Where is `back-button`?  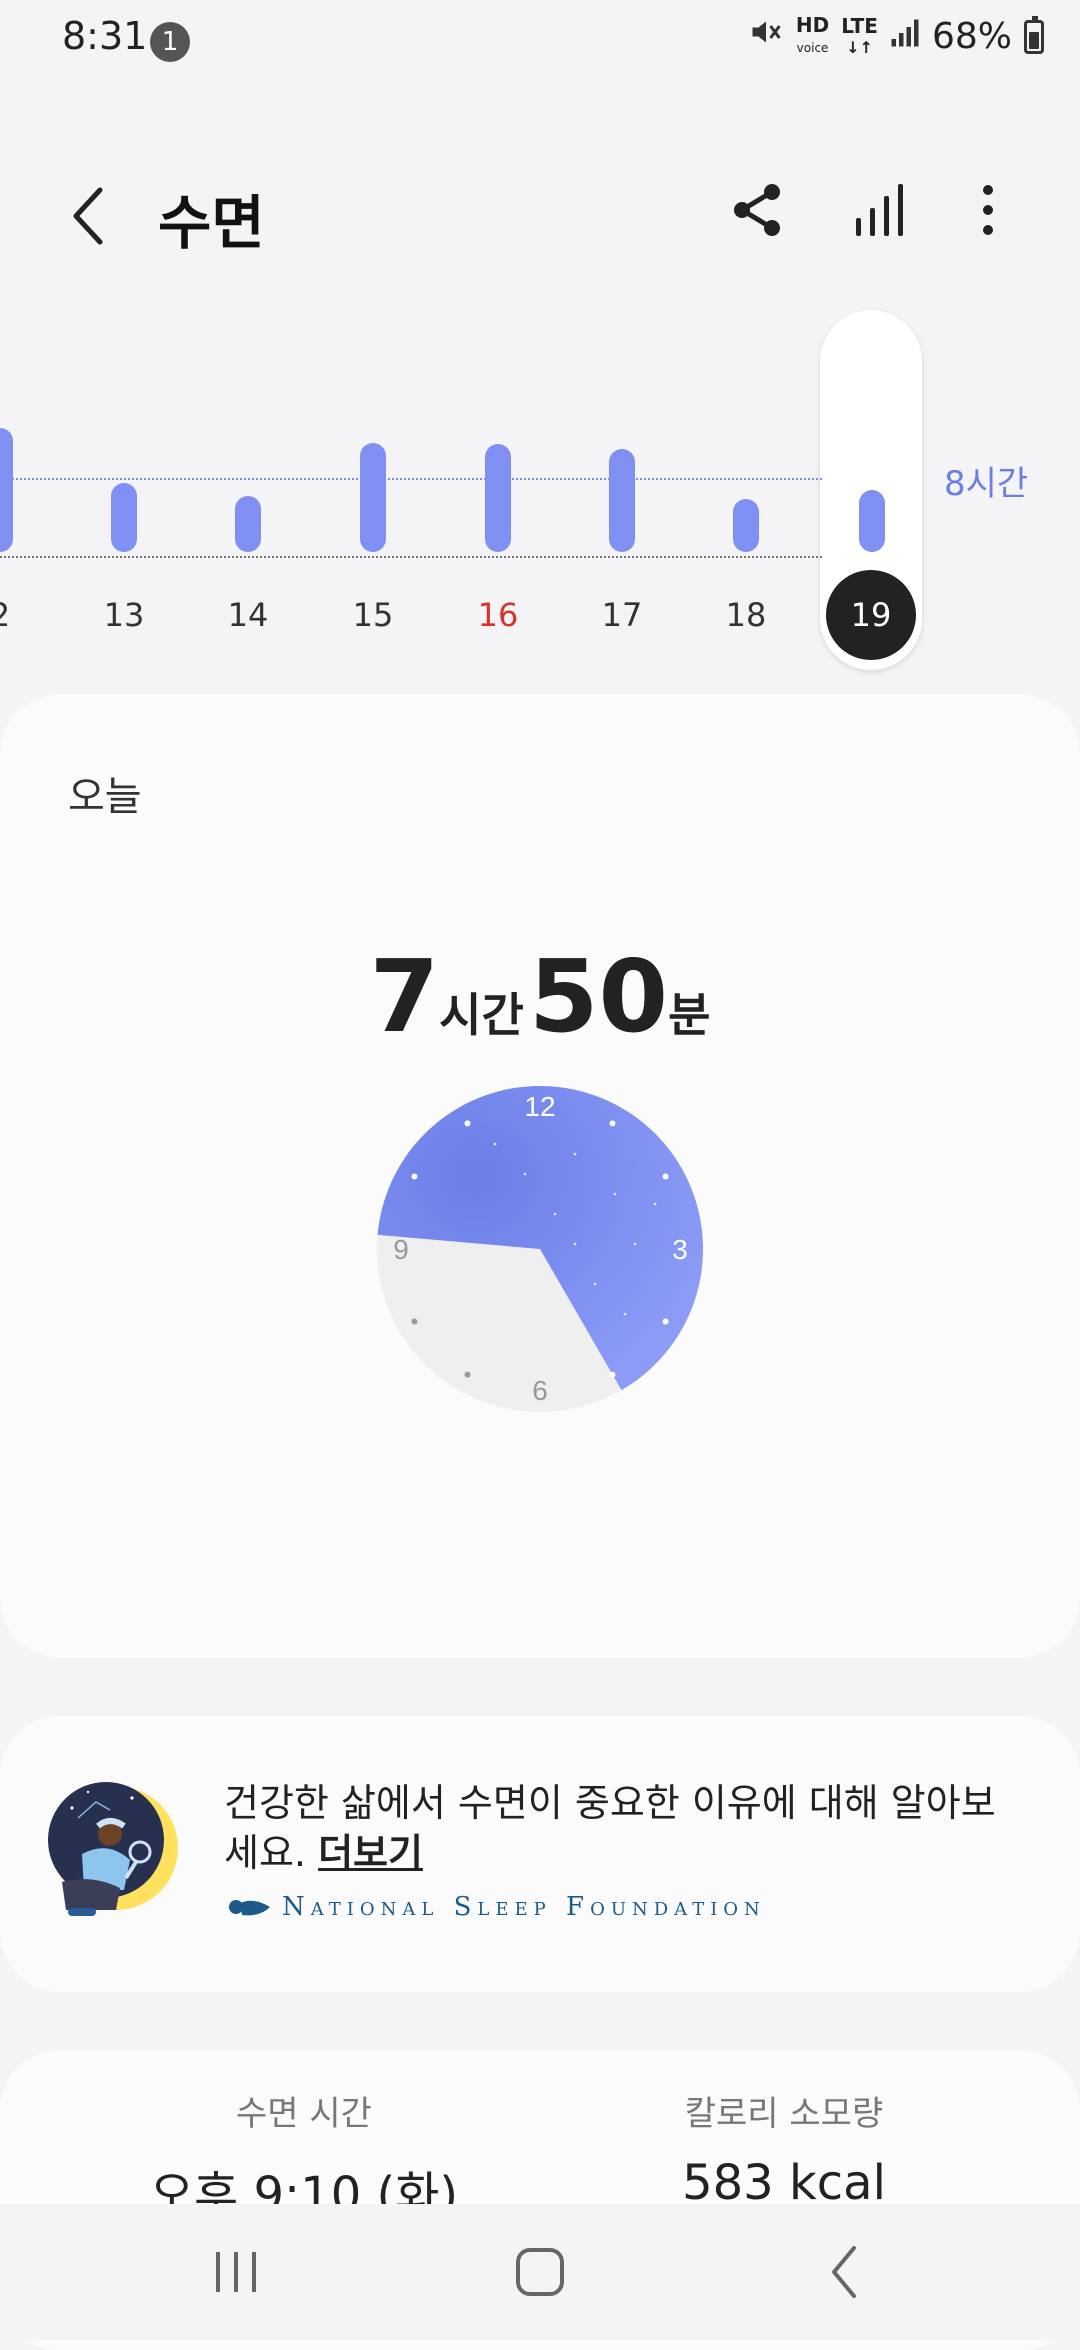
back-button is located at coordinates (90, 215).